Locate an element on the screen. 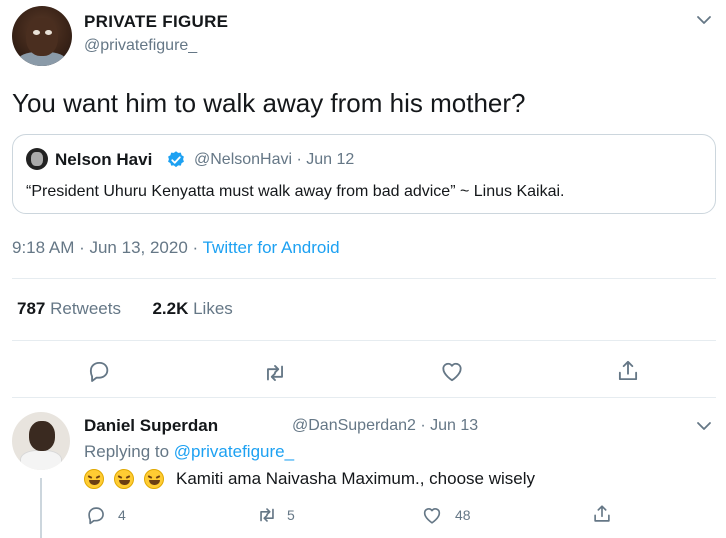 This screenshot has height=538, width=726. thread-line is located at coordinates (41, 508).